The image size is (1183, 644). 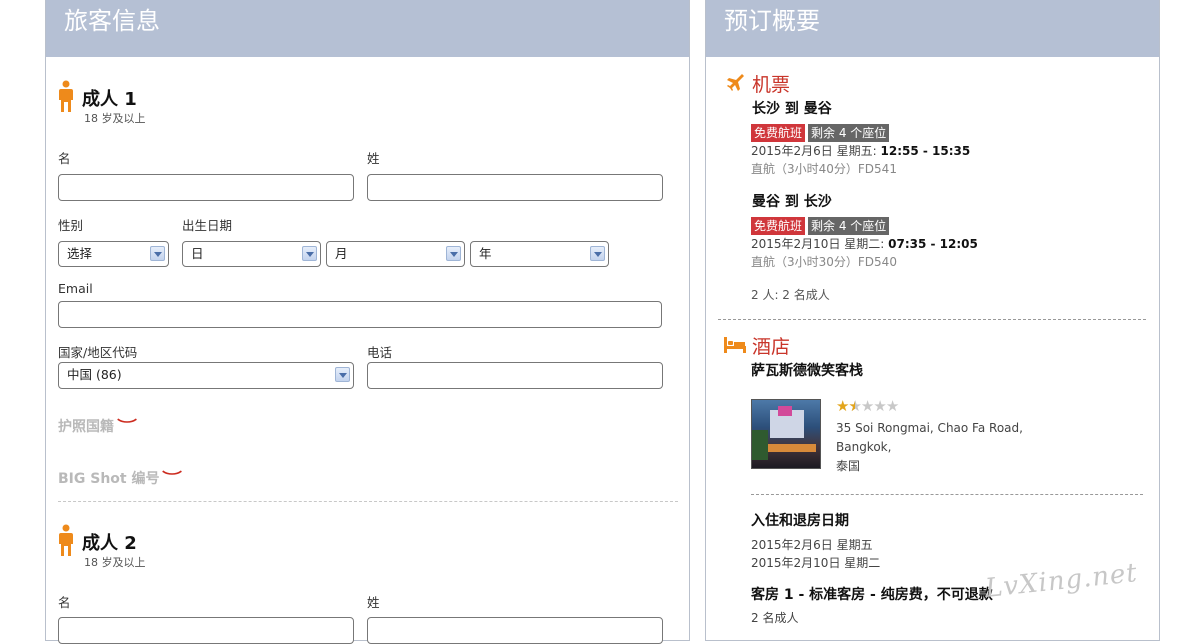 I want to click on dob-year-value: 年, so click(x=485, y=253).